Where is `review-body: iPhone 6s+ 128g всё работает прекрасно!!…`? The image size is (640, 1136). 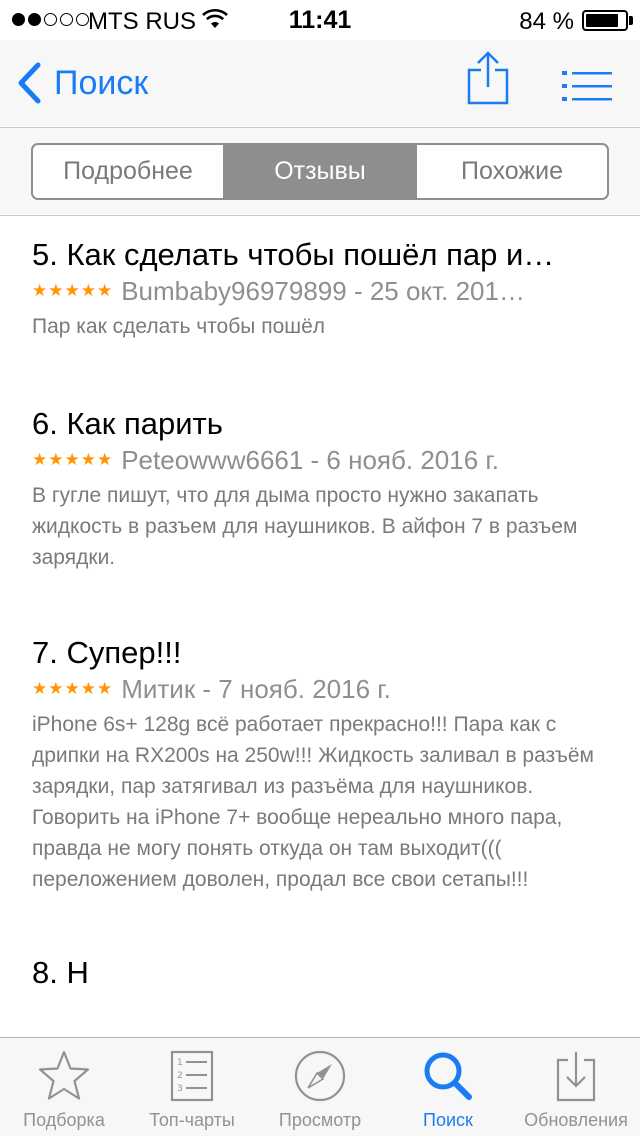 review-body: iPhone 6s+ 128g всё работает прекрасно!!… is located at coordinates (313, 802).